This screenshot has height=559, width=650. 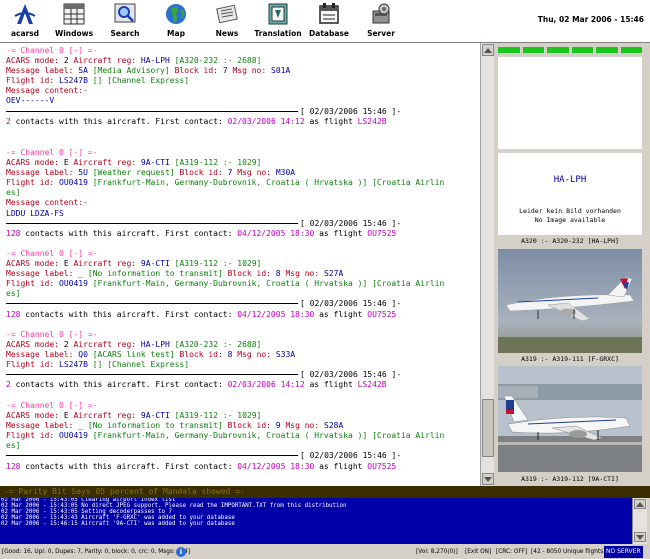 I want to click on status-unique-flights: [42 - 8050 Unique flights], so click(x=568, y=552).